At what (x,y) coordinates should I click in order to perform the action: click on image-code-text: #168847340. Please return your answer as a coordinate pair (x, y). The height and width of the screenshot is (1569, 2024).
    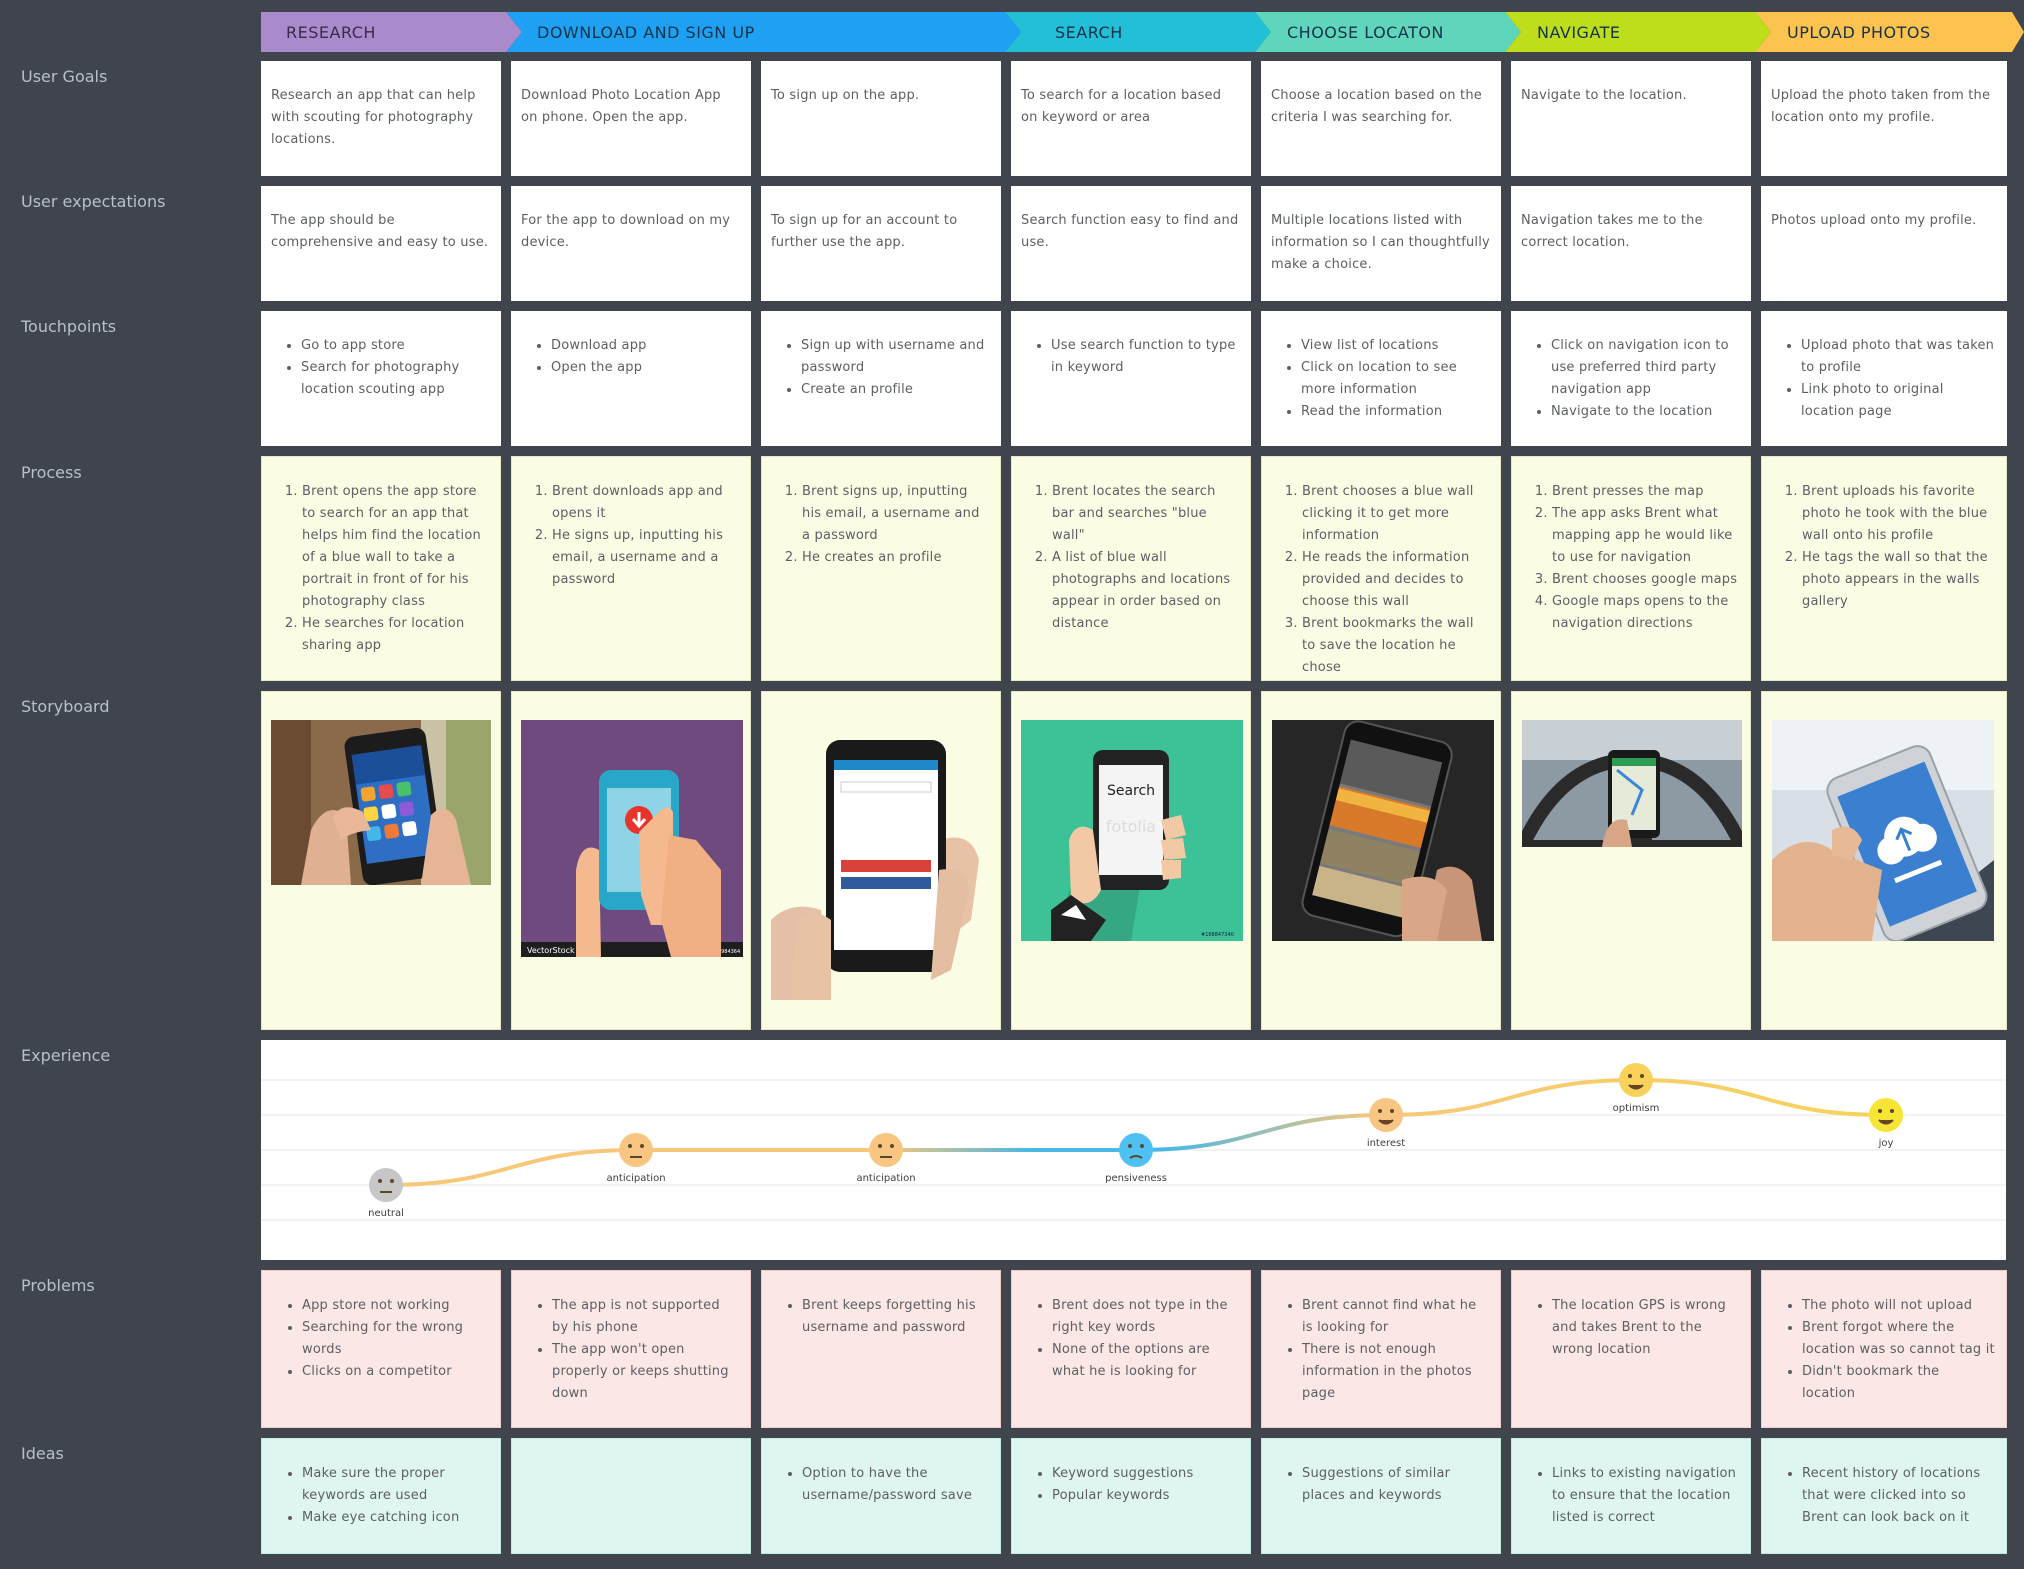
    Looking at the image, I should click on (1217, 935).